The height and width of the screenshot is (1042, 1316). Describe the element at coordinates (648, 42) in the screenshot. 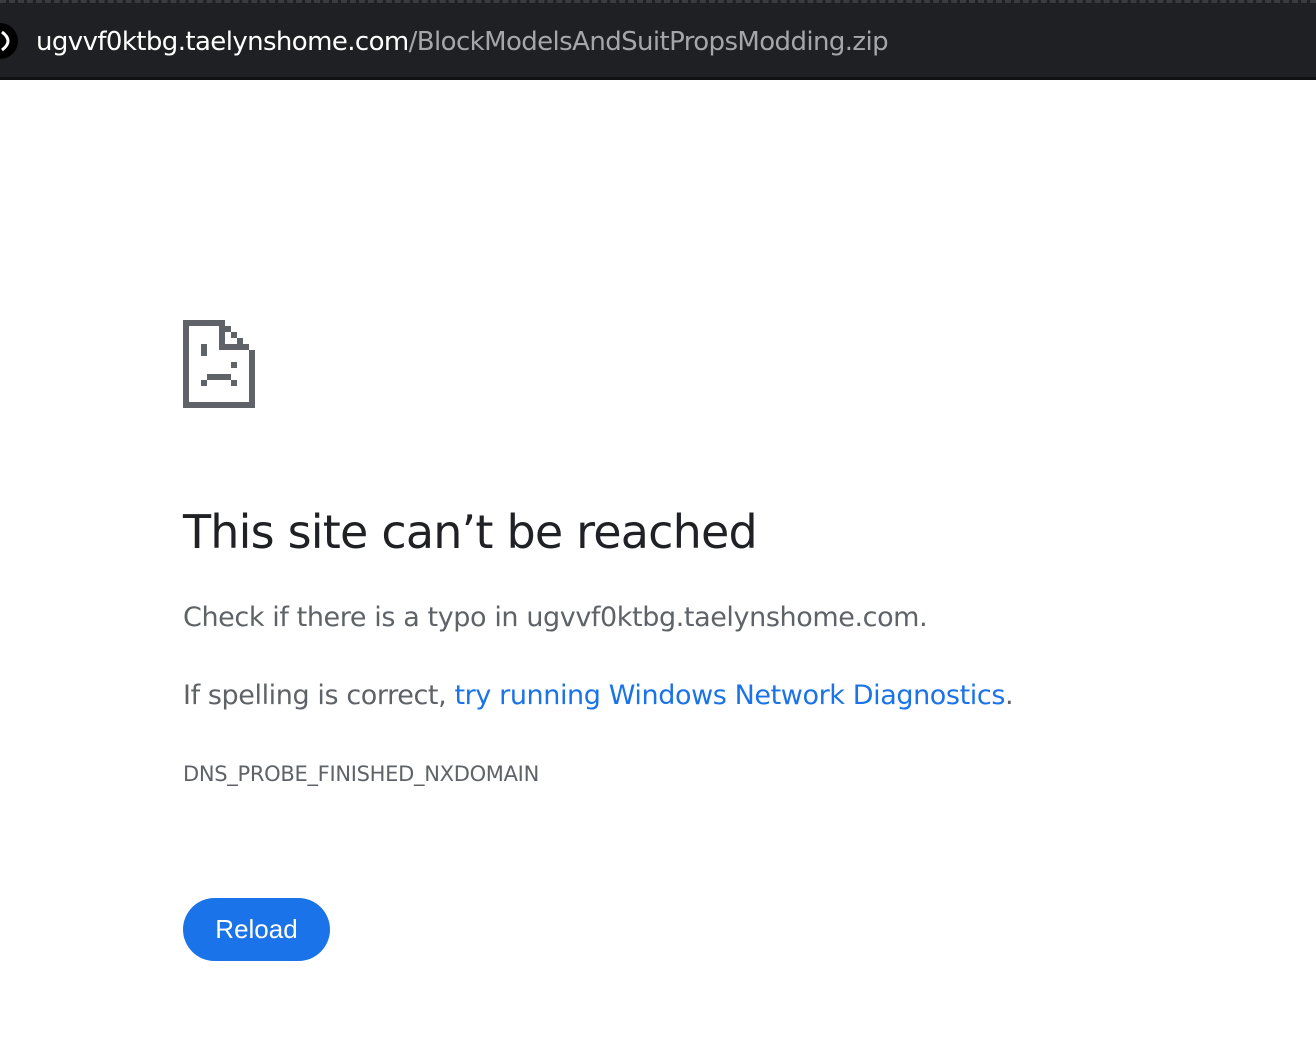

I see `url-path: /BlockModelsAndSuitPropsModding.zip` at that location.